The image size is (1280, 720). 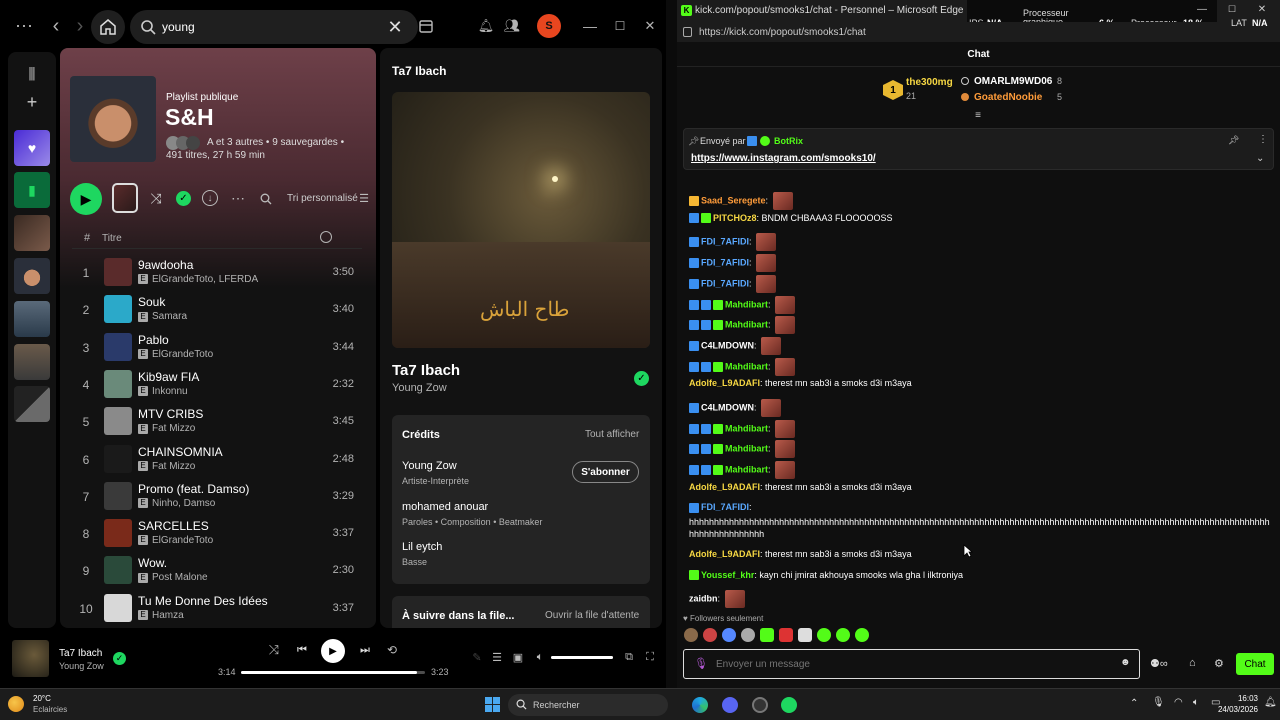 What do you see at coordinates (687, 32) in the screenshot?
I see `lock-icon` at bounding box center [687, 32].